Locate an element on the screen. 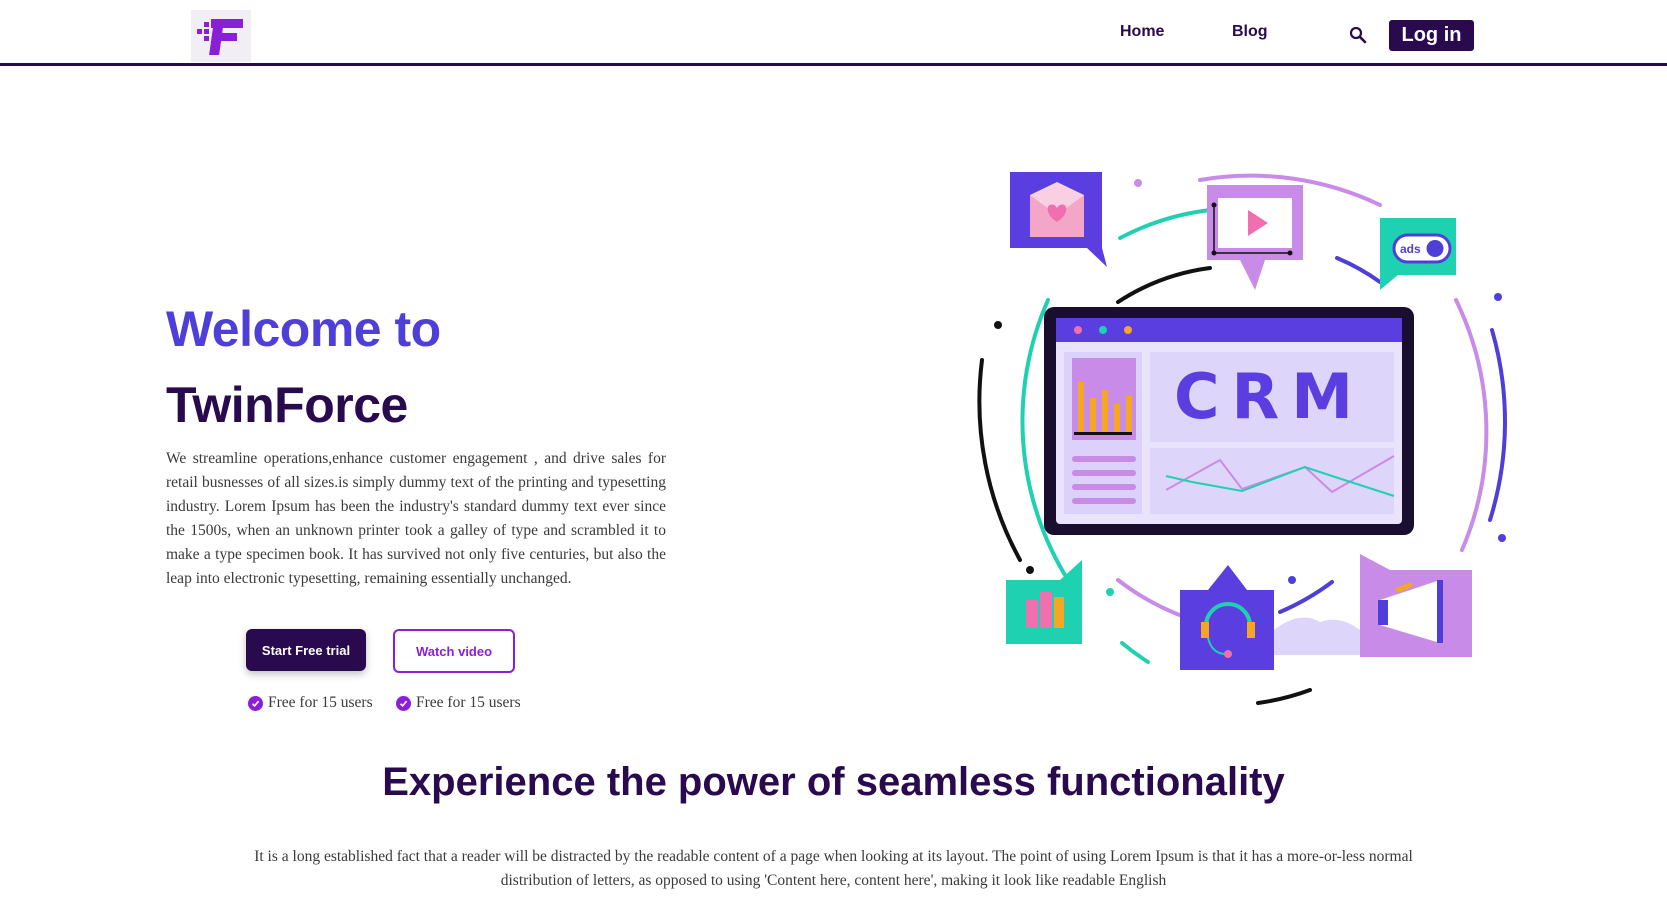 This screenshot has height=905, width=1667. twinforce-logo is located at coordinates (221, 36).